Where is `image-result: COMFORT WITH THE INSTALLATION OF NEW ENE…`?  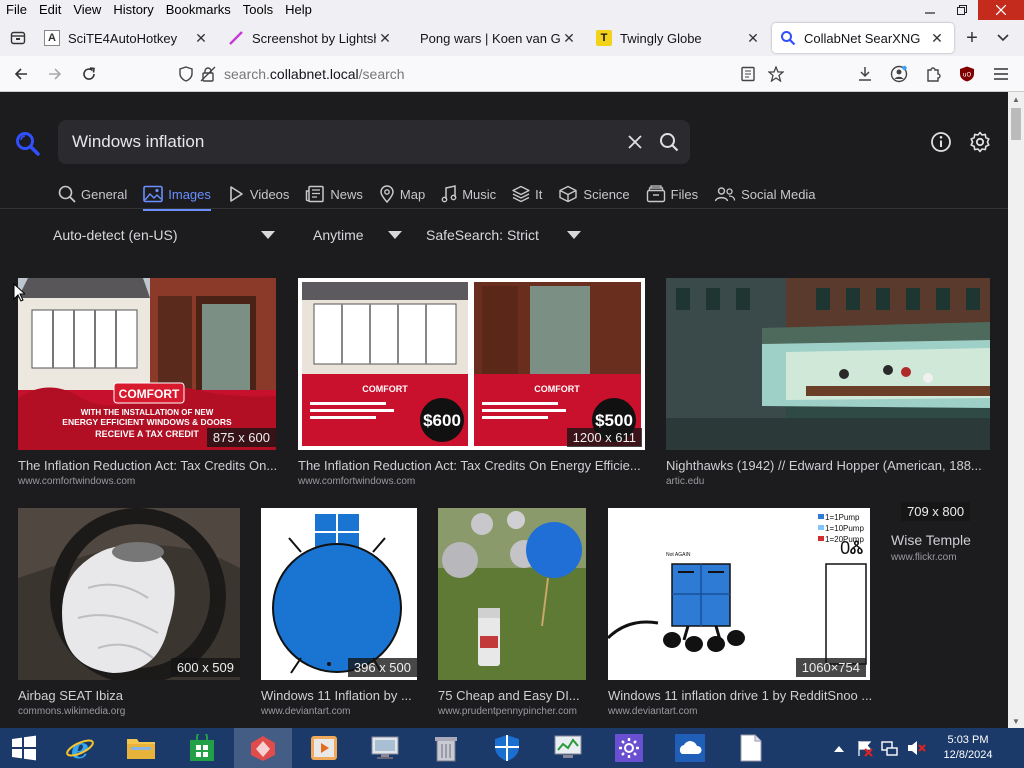 image-result: COMFORT WITH THE INSTALLATION OF NEW ENE… is located at coordinates (149, 386).